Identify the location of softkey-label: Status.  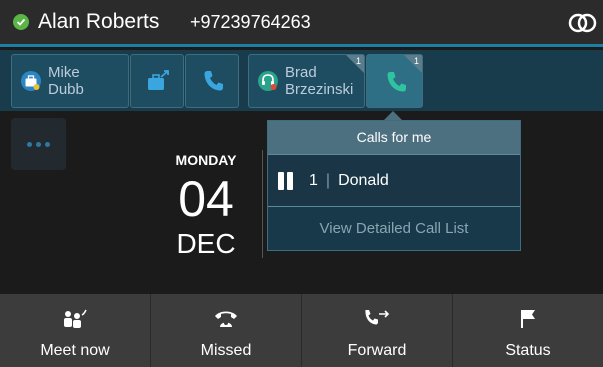
(528, 350).